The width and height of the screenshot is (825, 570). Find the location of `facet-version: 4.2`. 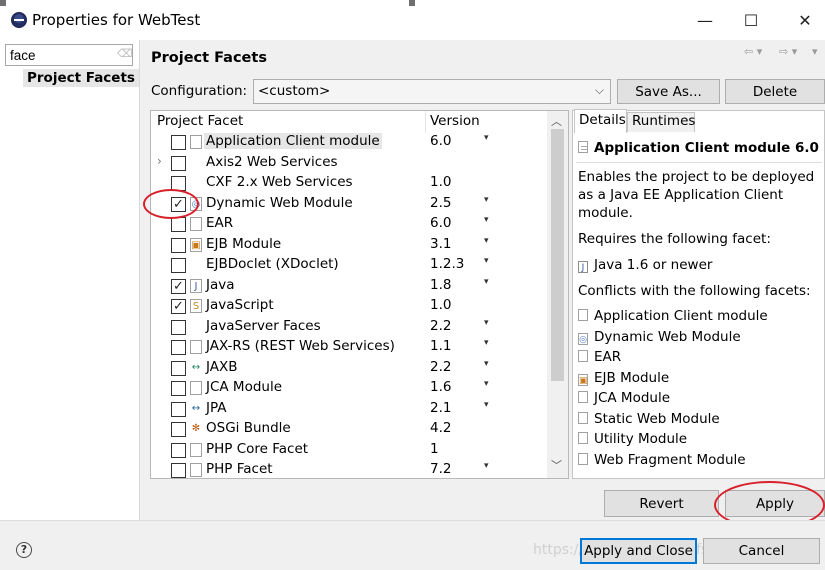

facet-version: 4.2 is located at coordinates (440, 428).